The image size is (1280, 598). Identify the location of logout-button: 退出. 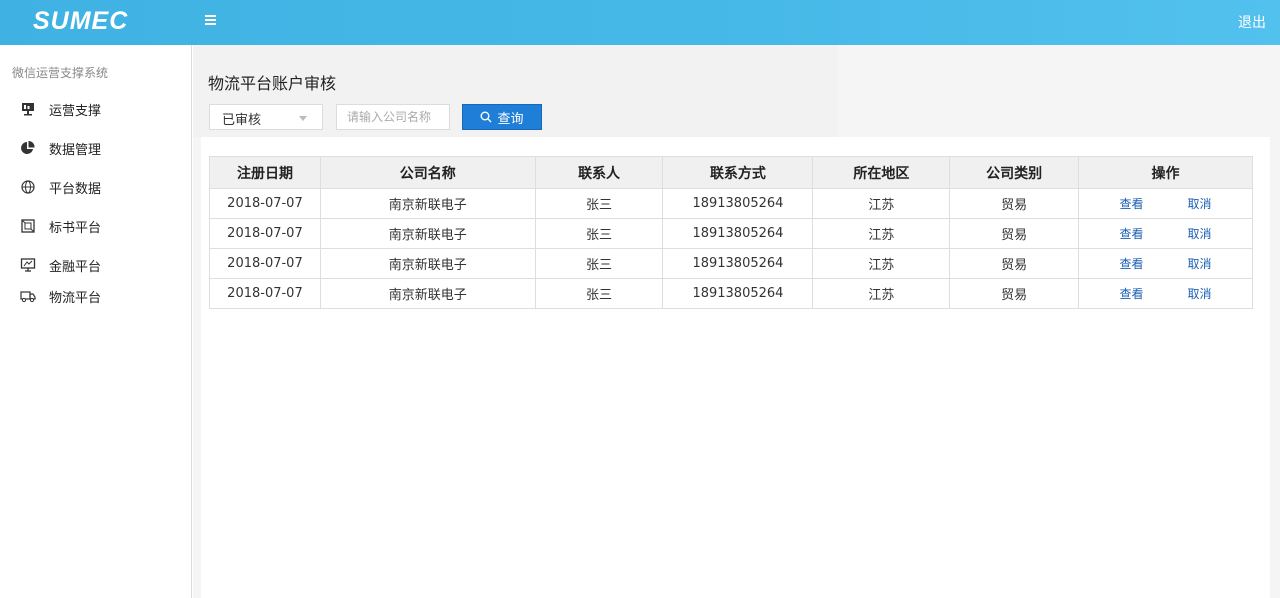
(1252, 22).